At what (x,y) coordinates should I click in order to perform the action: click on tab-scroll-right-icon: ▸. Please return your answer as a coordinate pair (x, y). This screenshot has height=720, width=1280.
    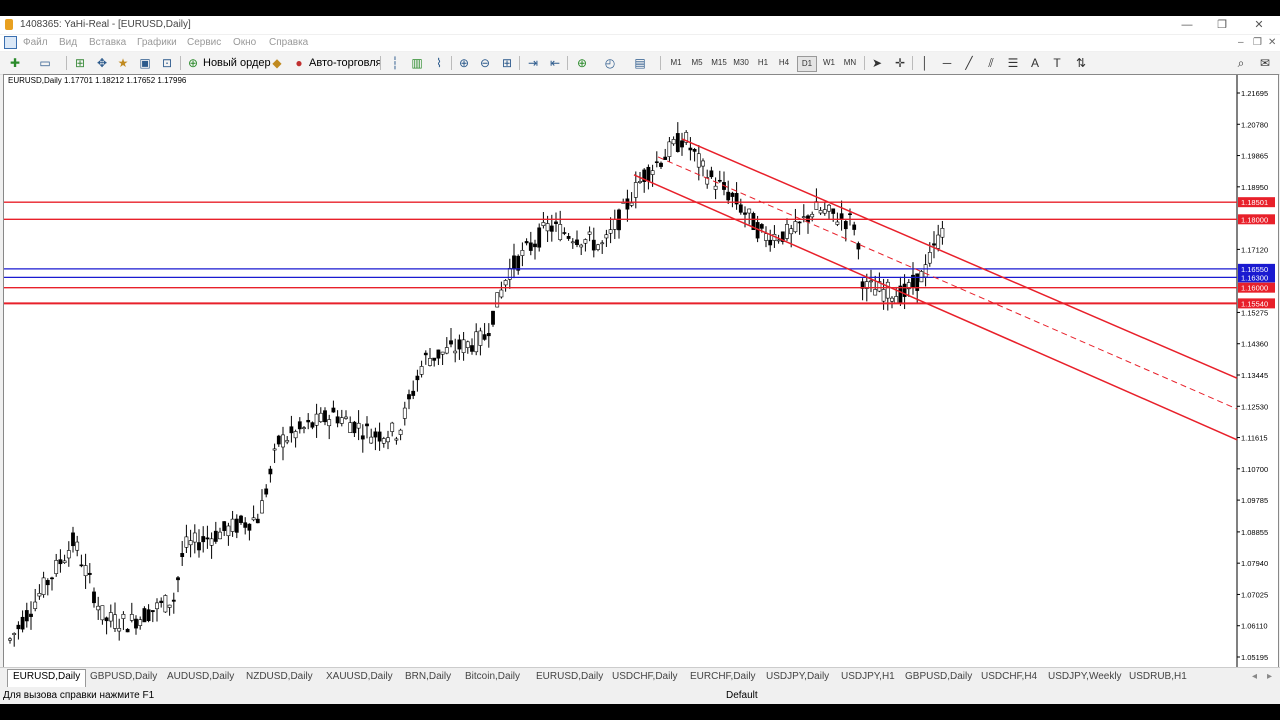
    Looking at the image, I should click on (1269, 676).